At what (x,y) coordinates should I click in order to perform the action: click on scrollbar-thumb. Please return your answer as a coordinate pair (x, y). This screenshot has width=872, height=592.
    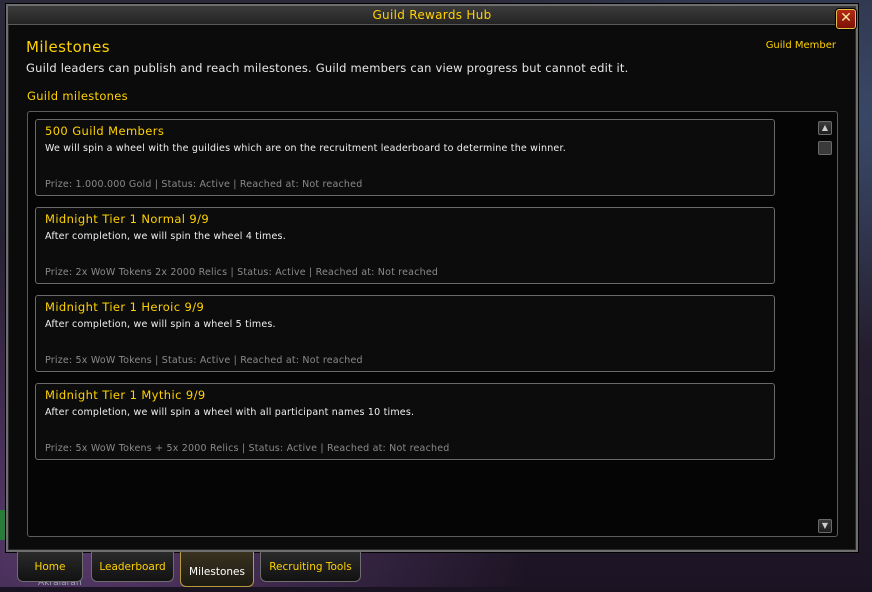
    Looking at the image, I should click on (825, 148).